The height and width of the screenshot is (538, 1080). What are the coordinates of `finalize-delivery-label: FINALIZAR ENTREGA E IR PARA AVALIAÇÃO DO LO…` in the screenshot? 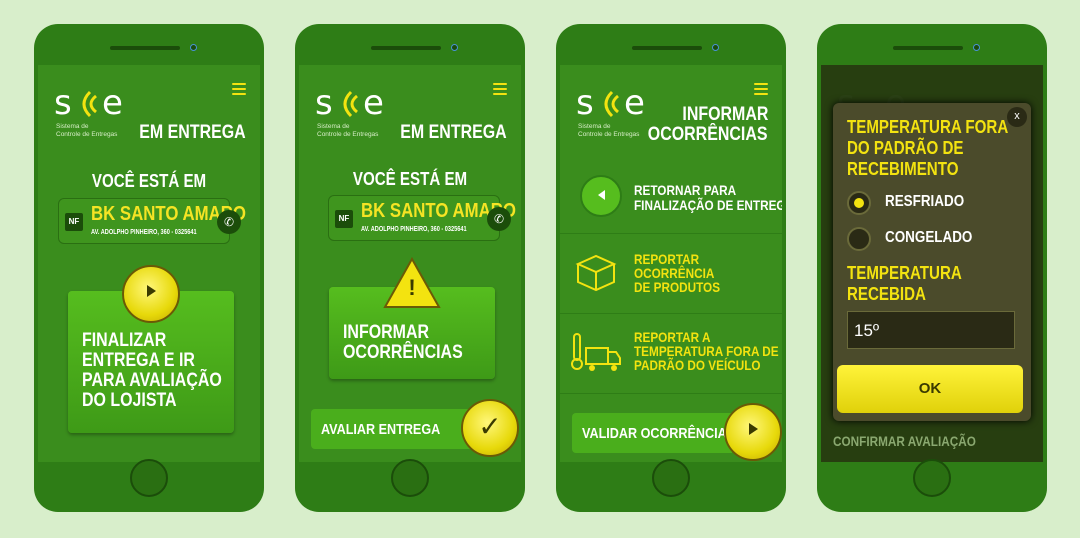 It's located at (152, 370).